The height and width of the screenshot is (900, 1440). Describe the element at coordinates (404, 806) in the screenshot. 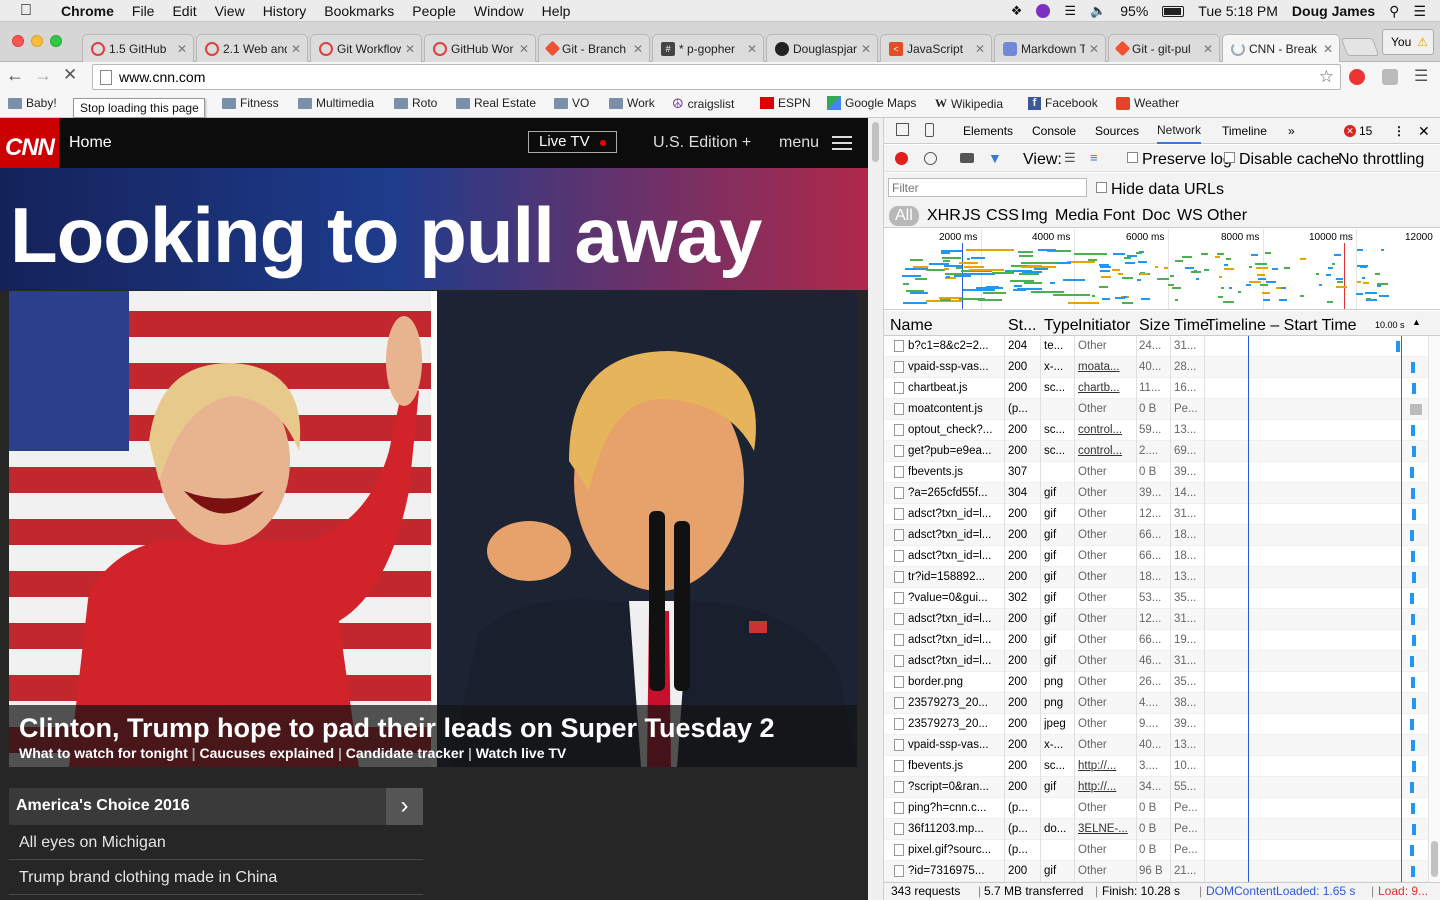

I see `chevron-right-icon: ›` at that location.